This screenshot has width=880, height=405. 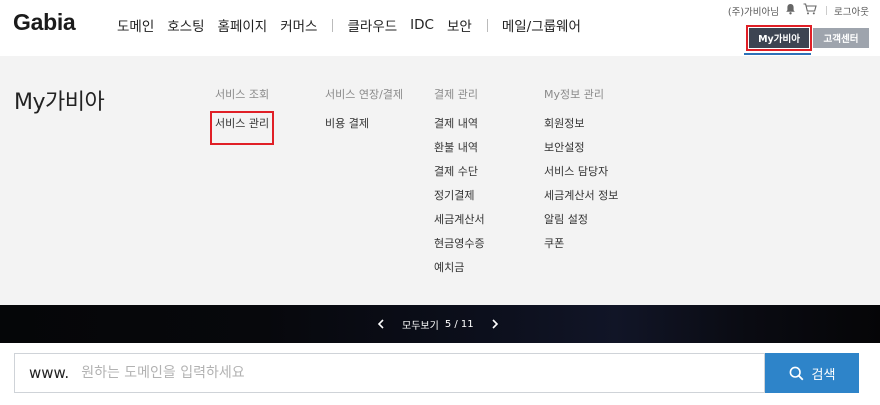 What do you see at coordinates (459, 25) in the screenshot?
I see `nav-item-security: 보안` at bounding box center [459, 25].